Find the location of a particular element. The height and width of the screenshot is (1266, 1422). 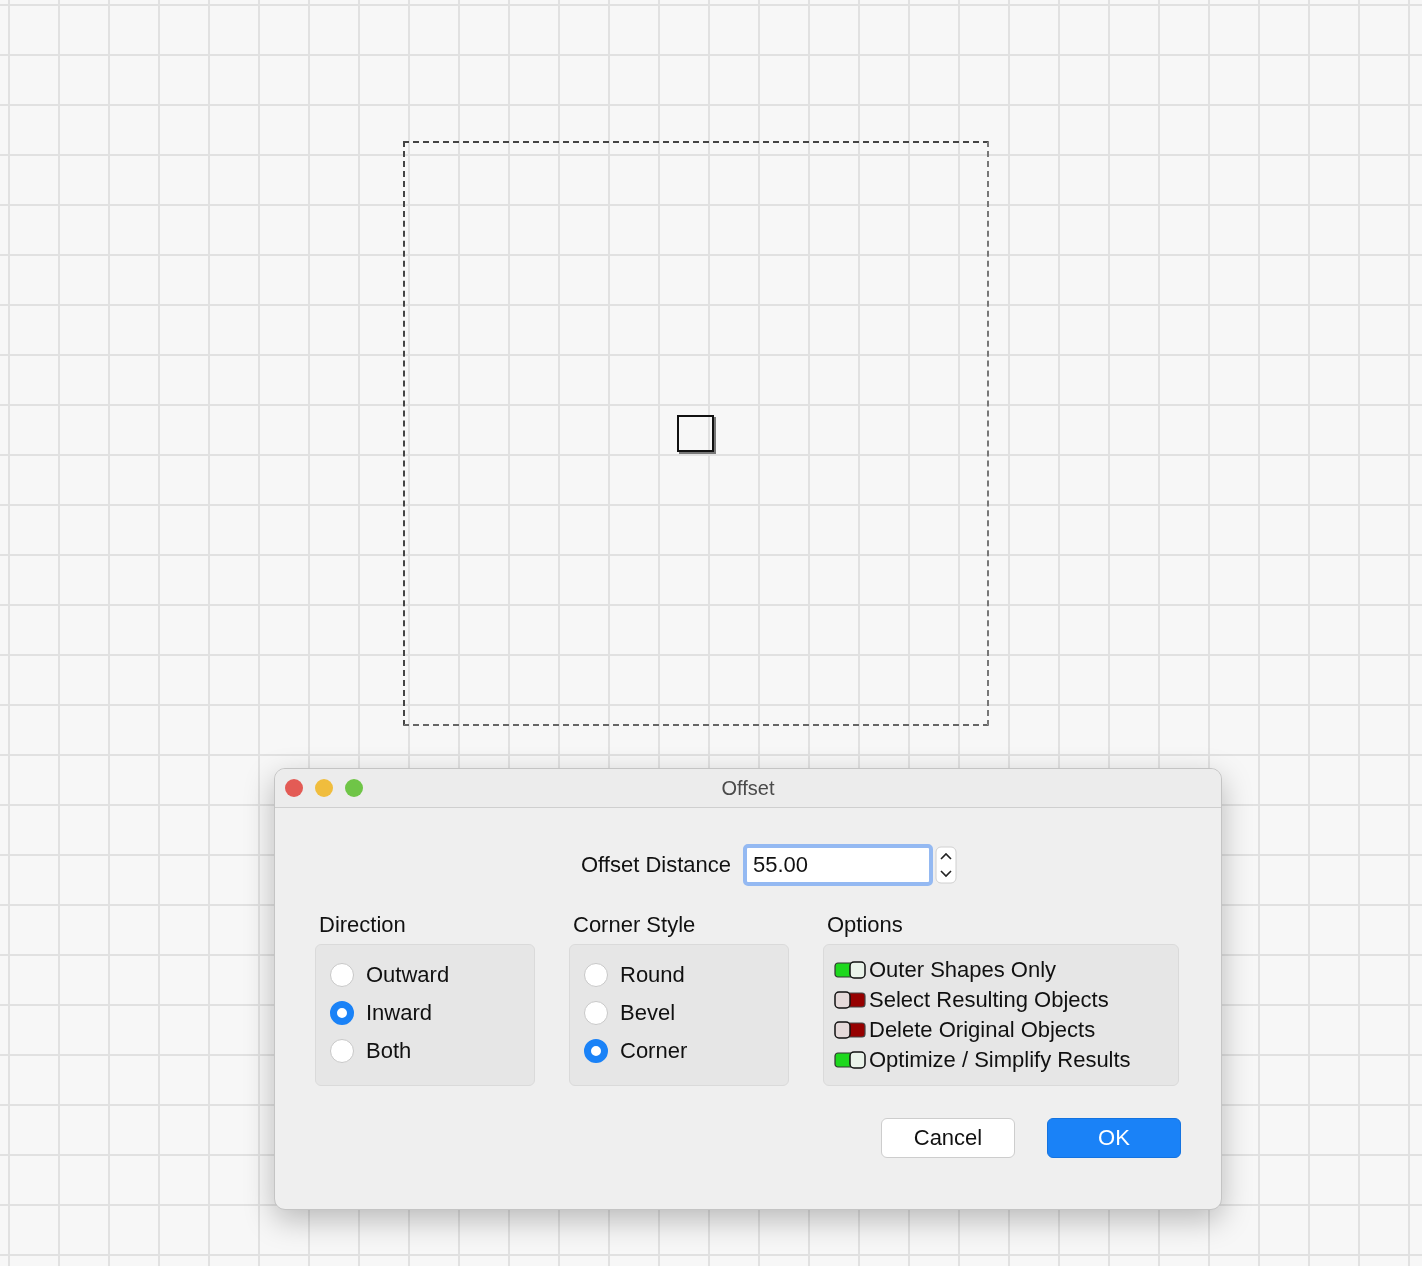

toggle-option: Outer Shapes Only is located at coordinates (1001, 970).